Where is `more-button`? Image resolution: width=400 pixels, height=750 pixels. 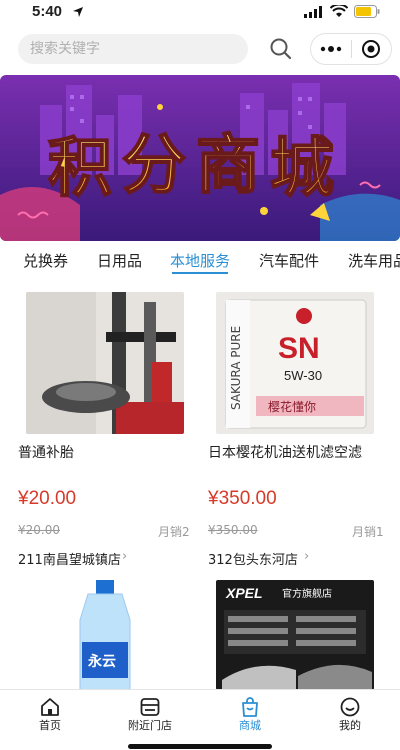
more-button is located at coordinates (331, 49).